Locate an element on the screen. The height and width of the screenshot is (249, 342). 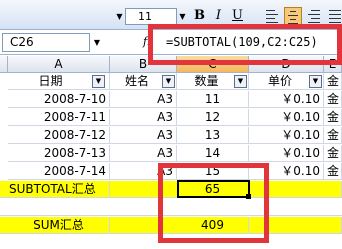
cell-date: 2008-7-10 is located at coordinates (59, 99).